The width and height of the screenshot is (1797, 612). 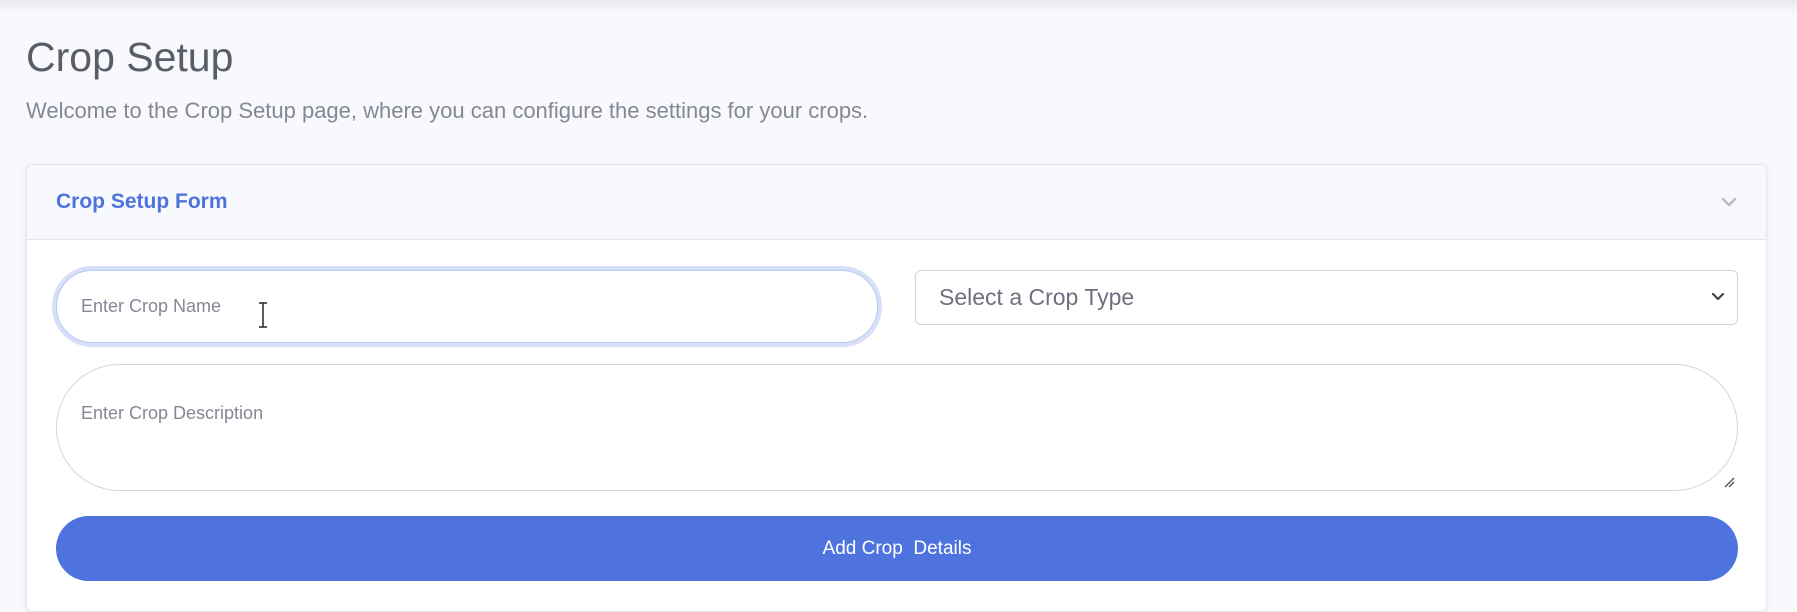 What do you see at coordinates (1729, 482) in the screenshot?
I see `resize-handle-icon` at bounding box center [1729, 482].